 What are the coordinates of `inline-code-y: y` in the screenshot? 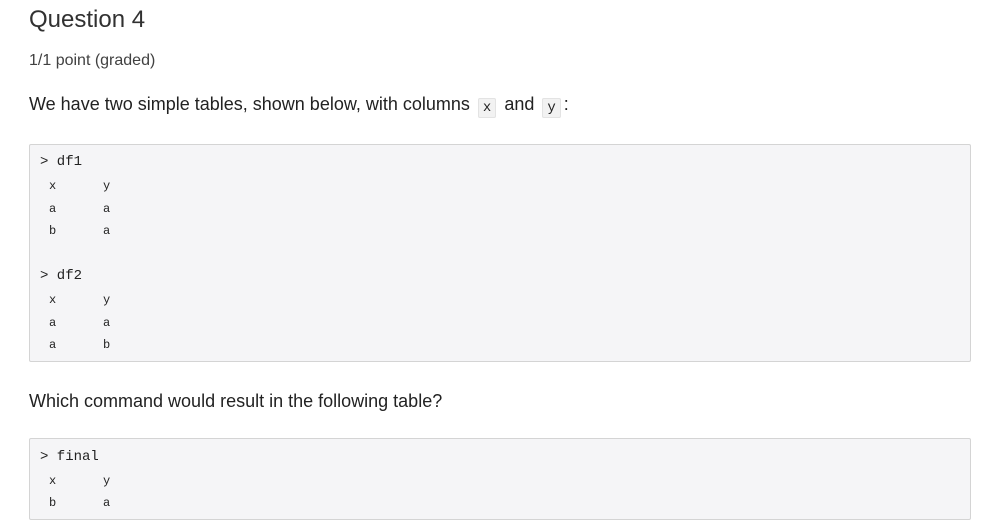 It's located at (551, 108).